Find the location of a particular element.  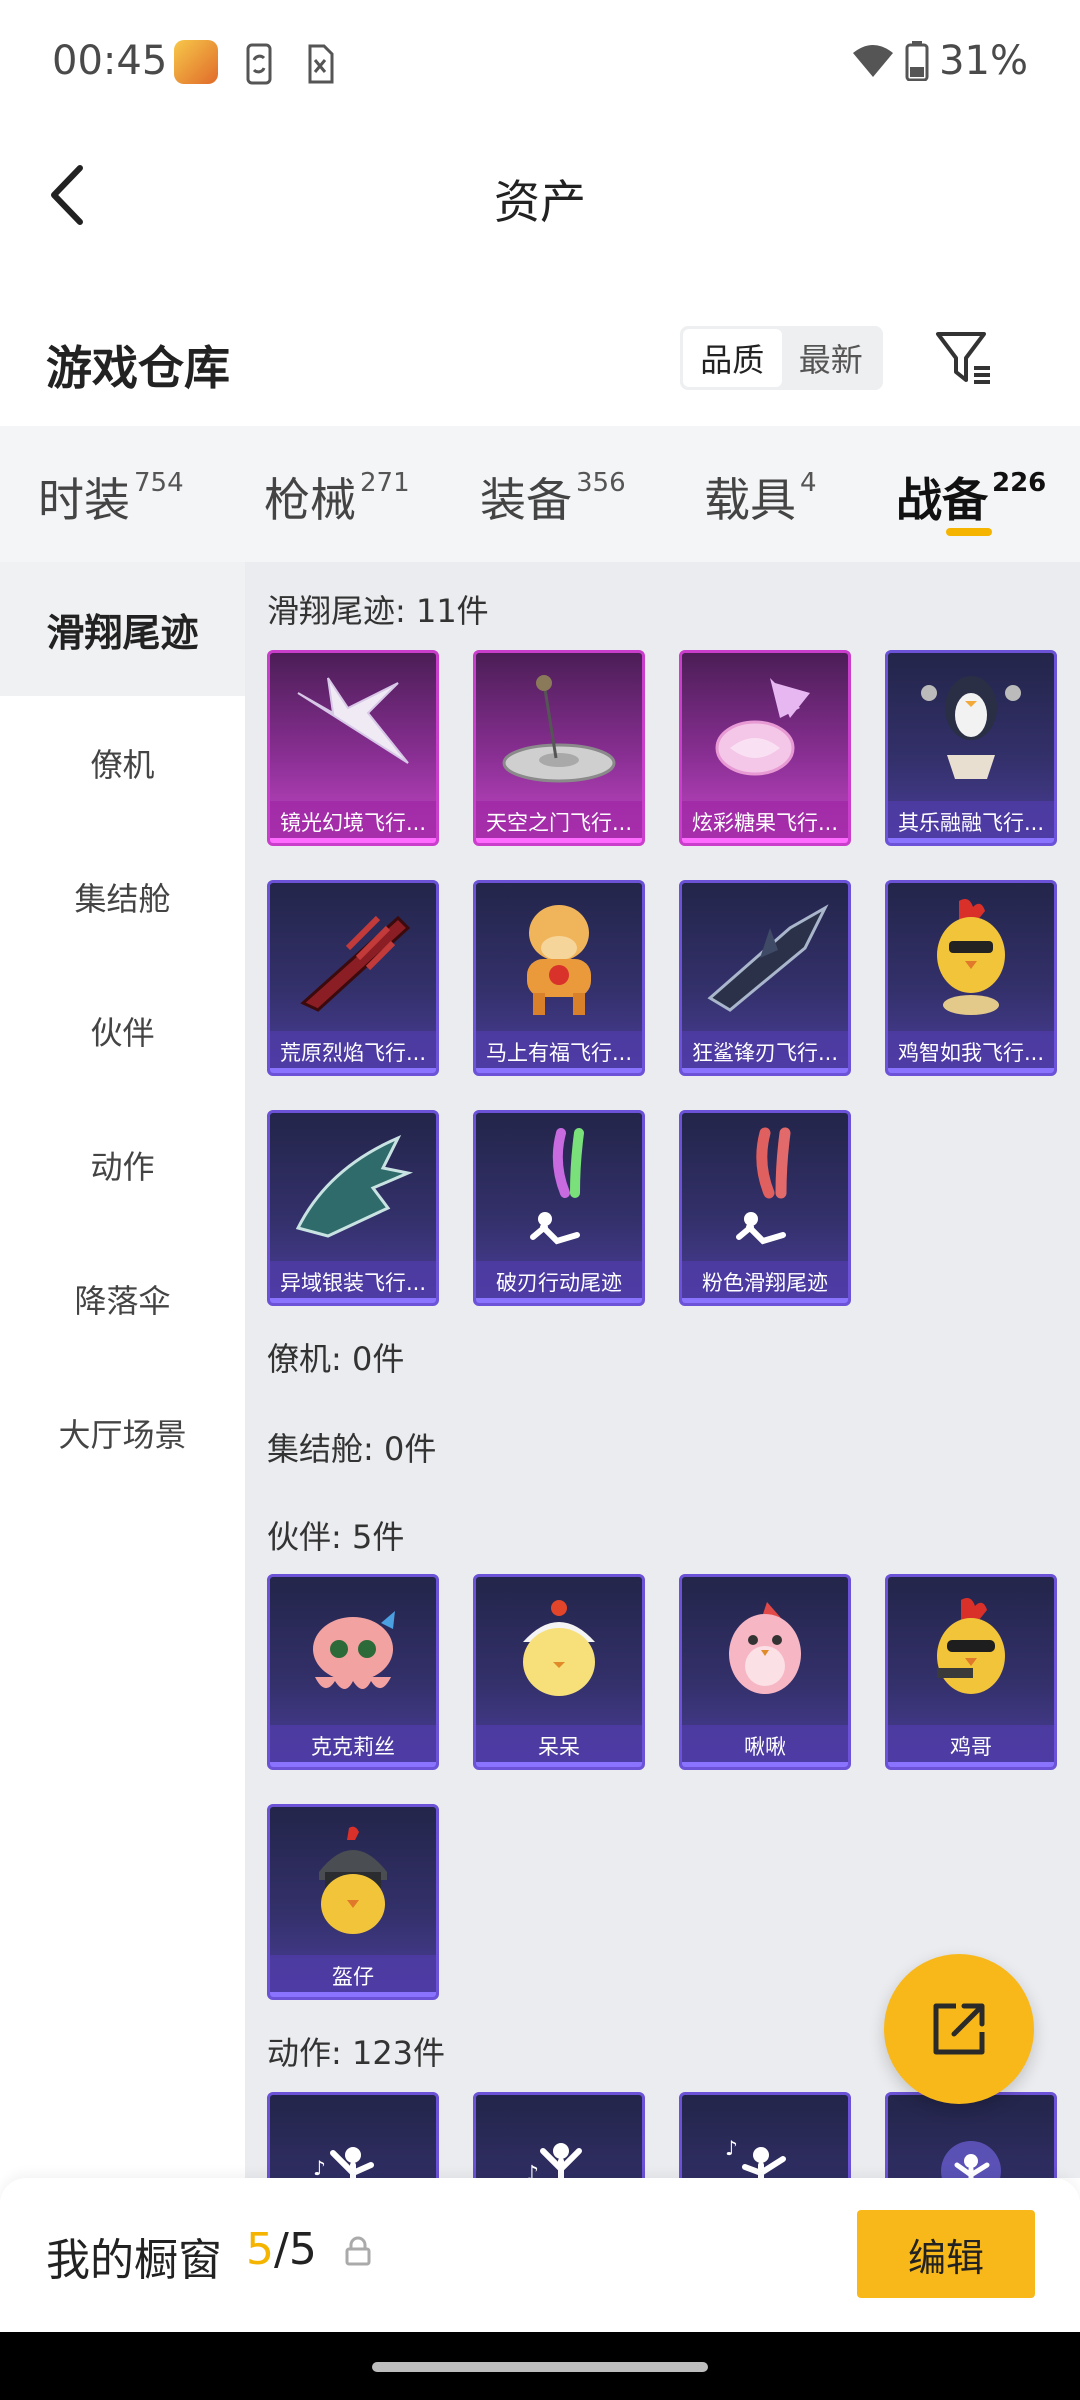

penguin-balloon-icon is located at coordinates (971, 727).